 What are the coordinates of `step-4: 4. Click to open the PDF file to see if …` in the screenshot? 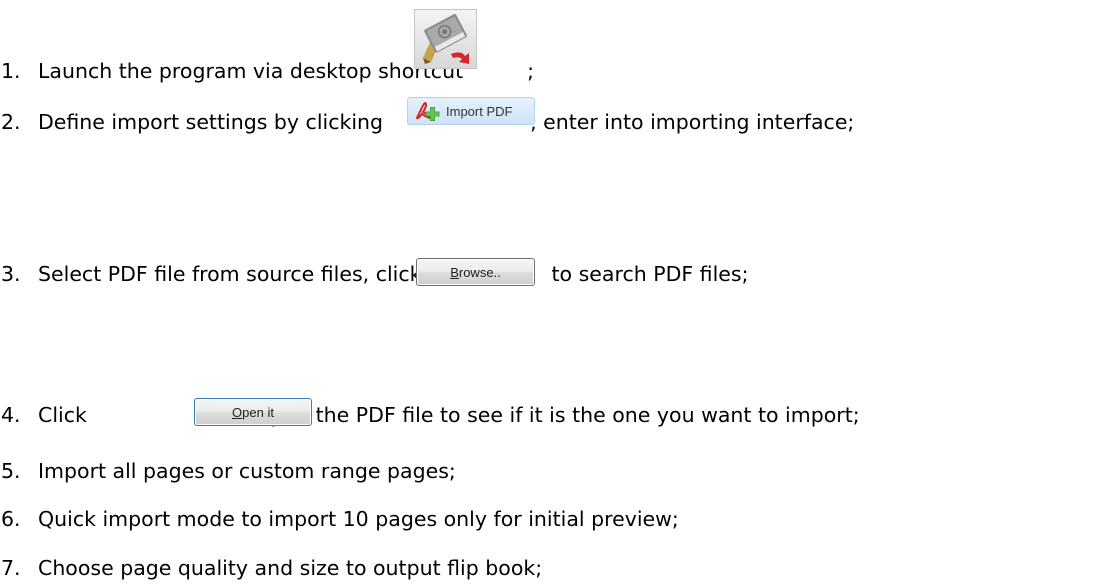 It's located at (430, 415).